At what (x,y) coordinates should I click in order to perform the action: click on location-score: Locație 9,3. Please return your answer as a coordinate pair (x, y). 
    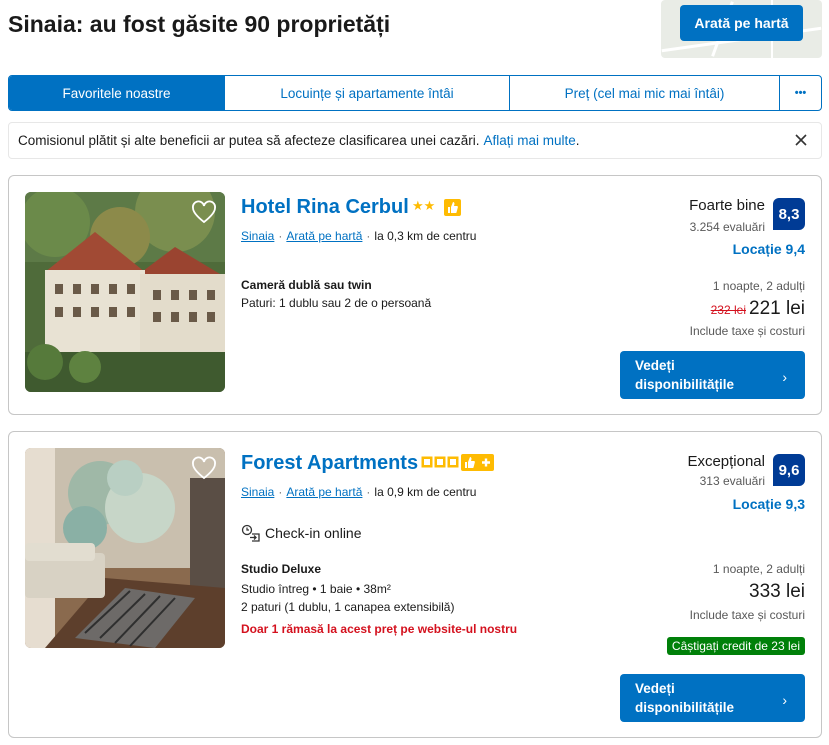
    Looking at the image, I should click on (768, 504).